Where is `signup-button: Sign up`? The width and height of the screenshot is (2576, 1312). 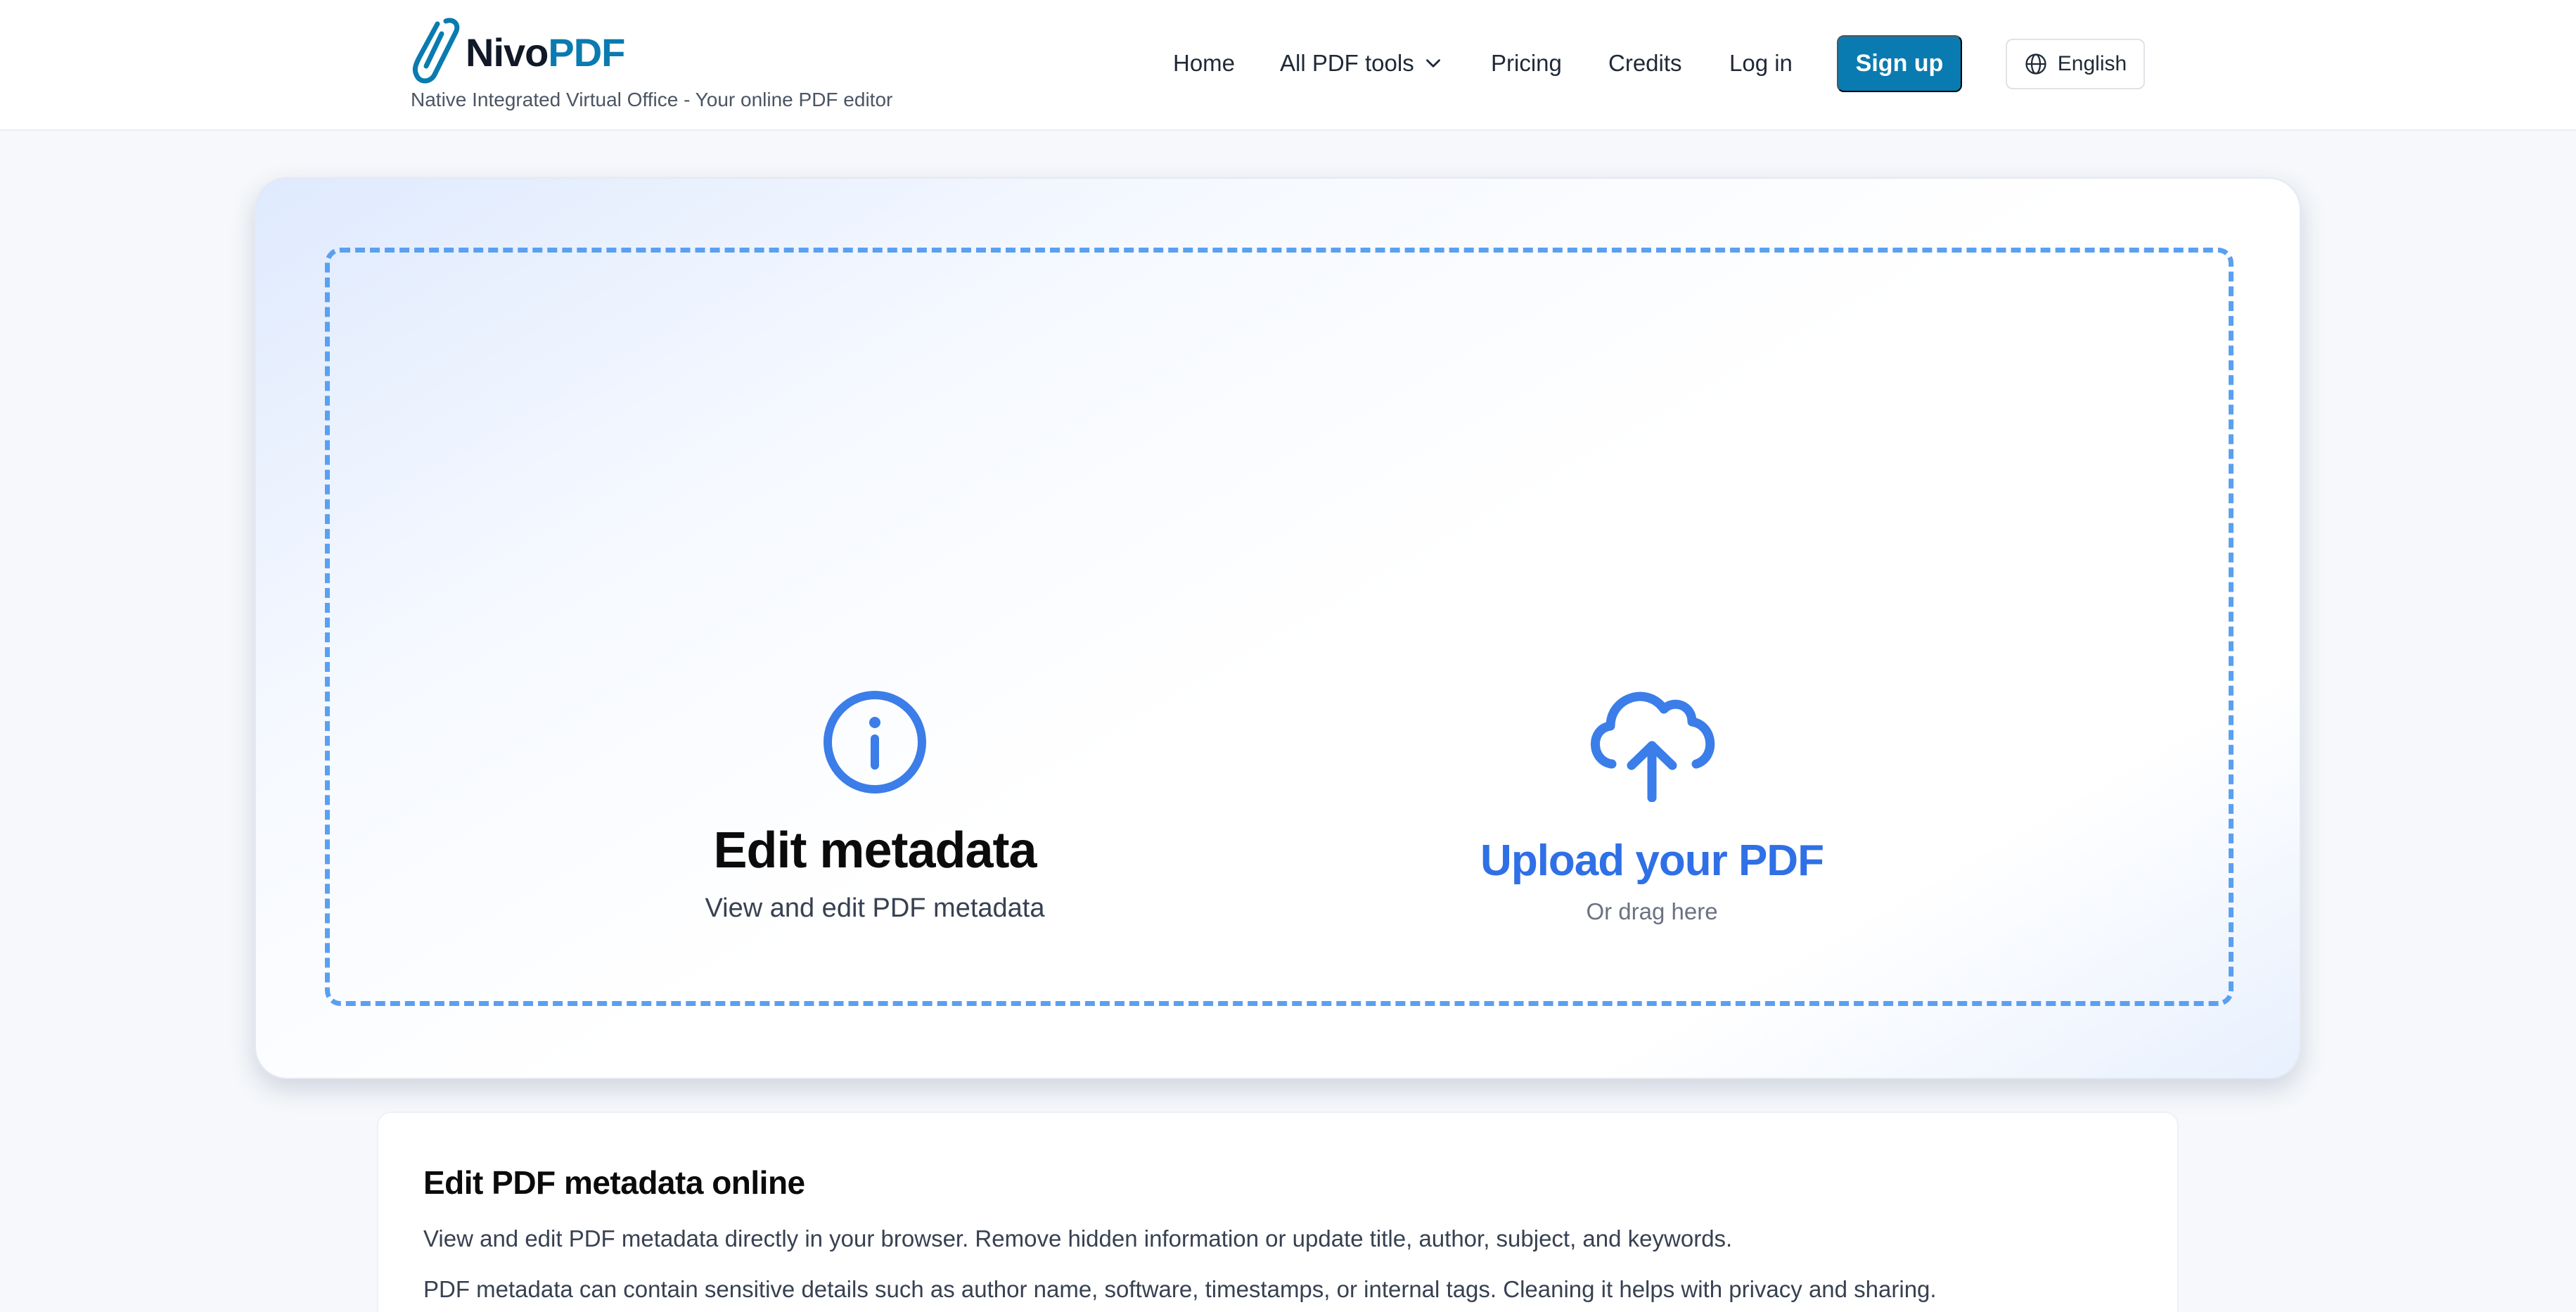 signup-button: Sign up is located at coordinates (1899, 63).